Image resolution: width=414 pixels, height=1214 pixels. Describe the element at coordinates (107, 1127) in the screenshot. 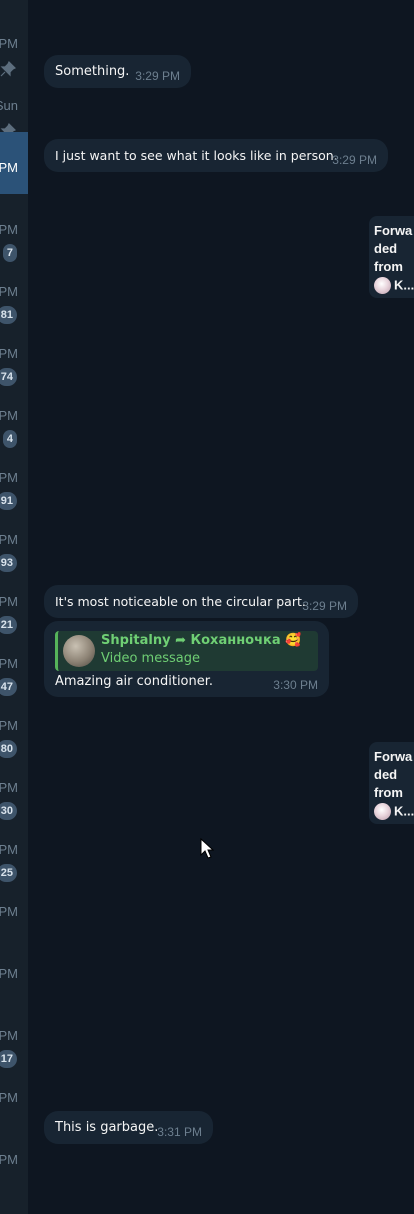

I see `message-text: This is garbage.` at that location.